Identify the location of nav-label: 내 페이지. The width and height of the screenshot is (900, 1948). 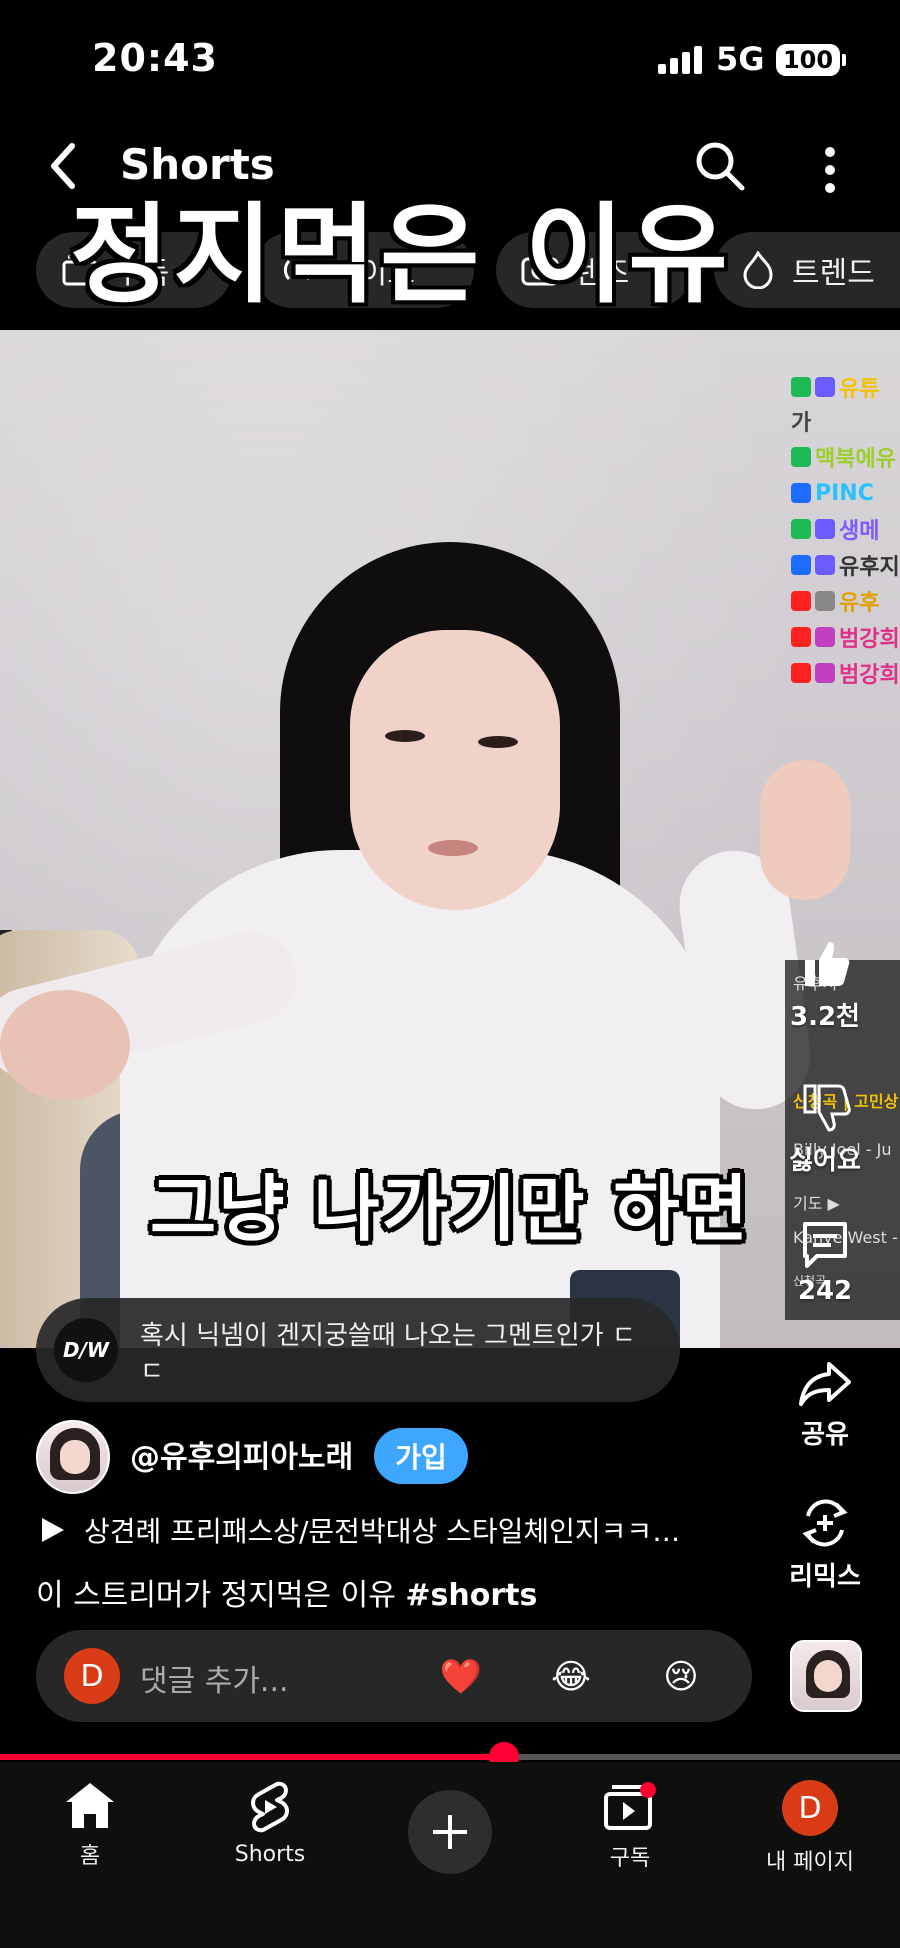
(810, 1862).